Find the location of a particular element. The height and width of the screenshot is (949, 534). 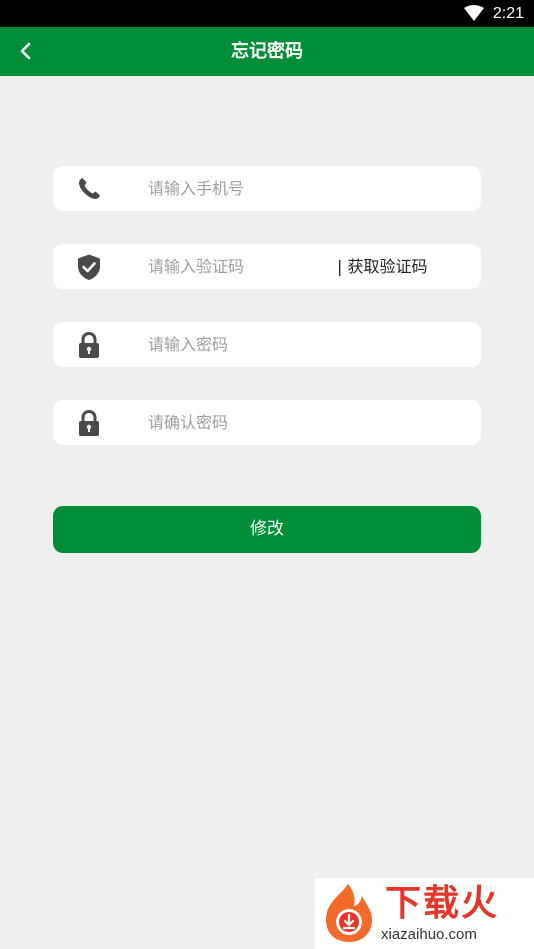

verification-code-field: | 获取验证码 is located at coordinates (267, 266).